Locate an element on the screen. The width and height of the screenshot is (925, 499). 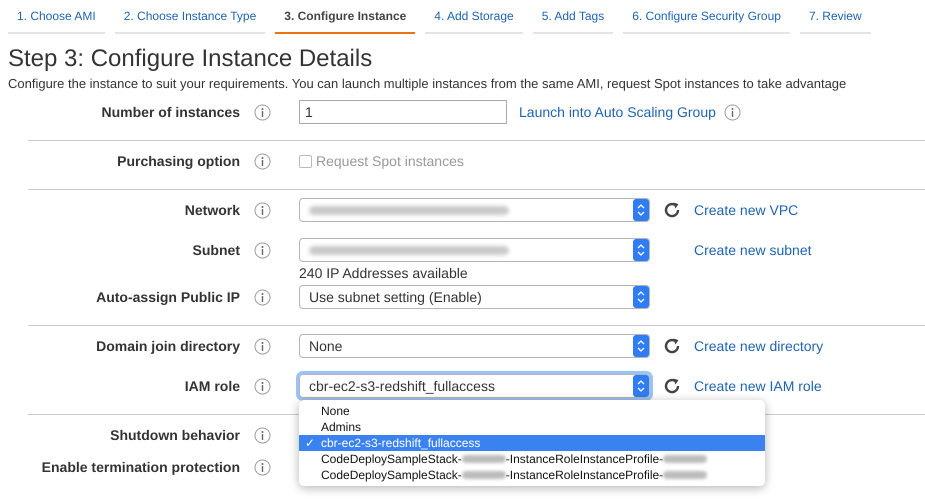
page-heading: Step 3: Configure Instance Details is located at coordinates (191, 59).